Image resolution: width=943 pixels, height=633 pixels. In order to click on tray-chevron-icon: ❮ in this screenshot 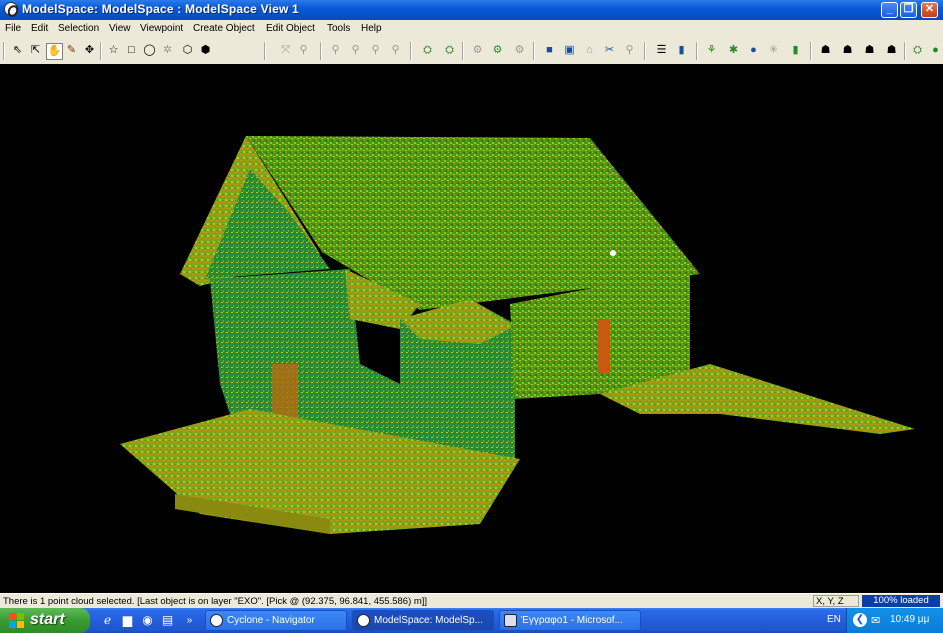, I will do `click(860, 620)`.